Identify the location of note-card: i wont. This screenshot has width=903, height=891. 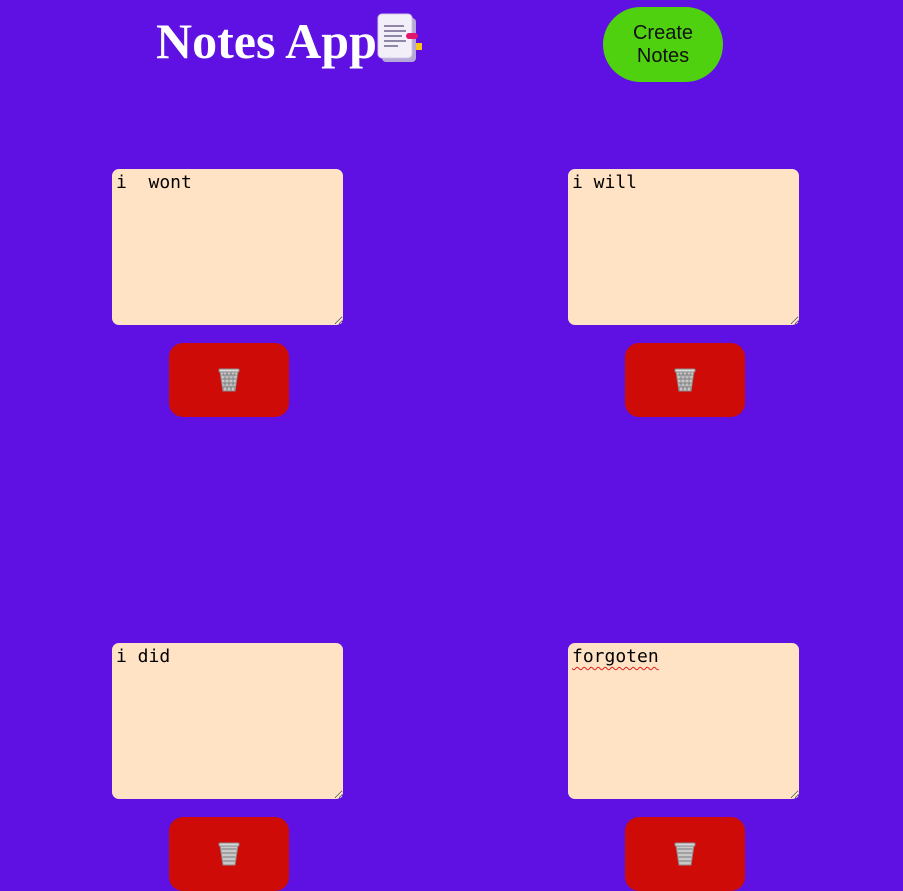
(227, 293).